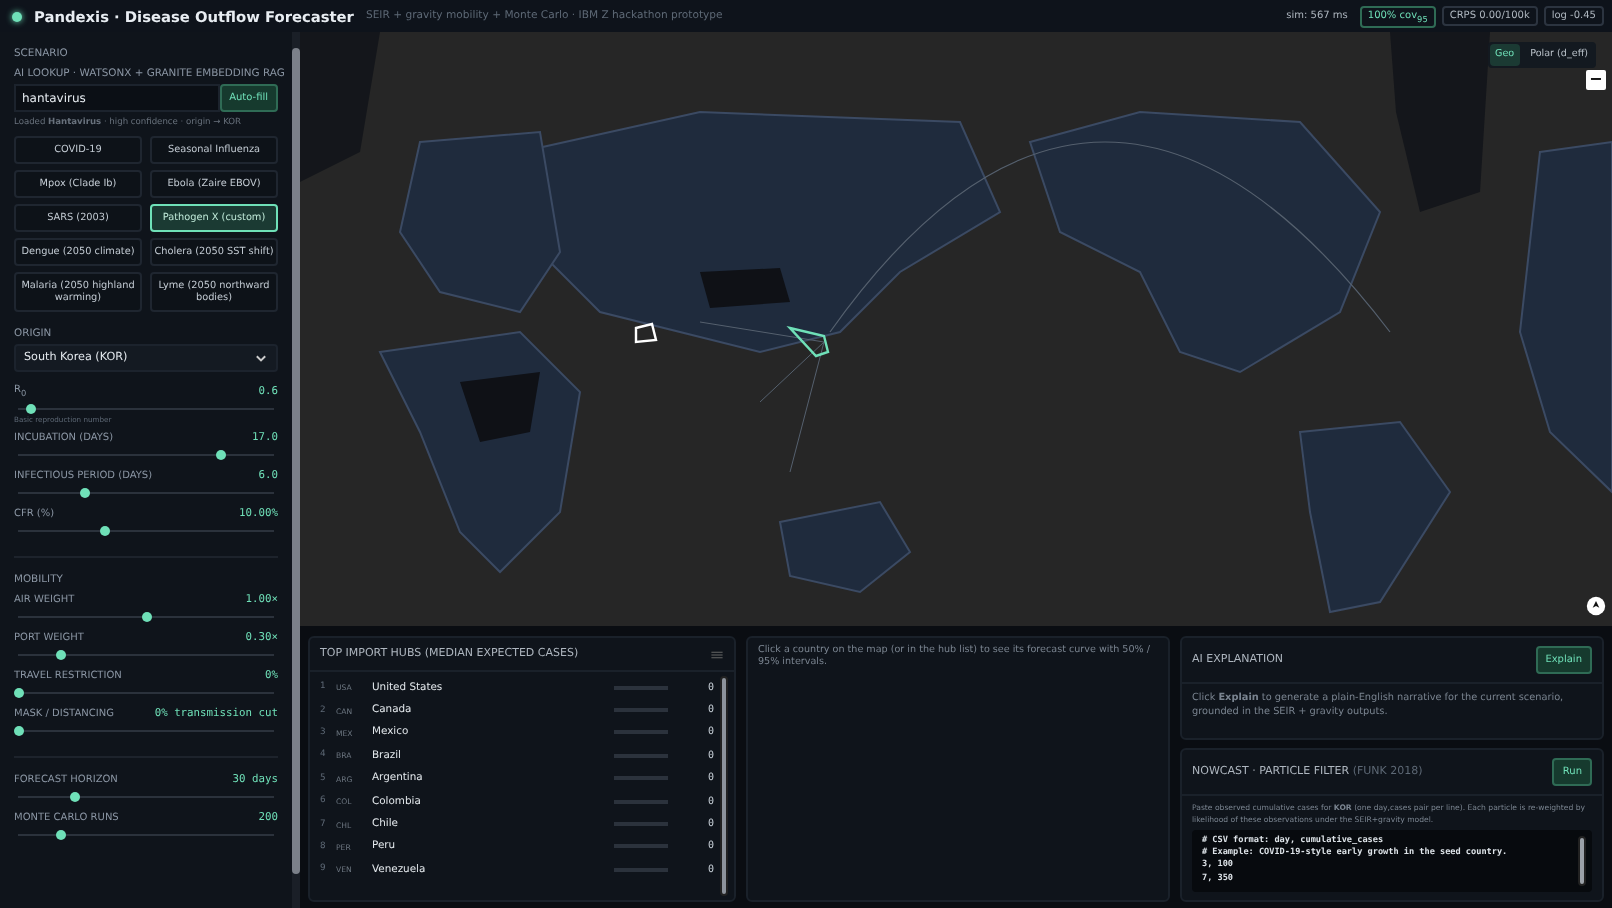  I want to click on zoom-out-button: −, so click(1596, 80).